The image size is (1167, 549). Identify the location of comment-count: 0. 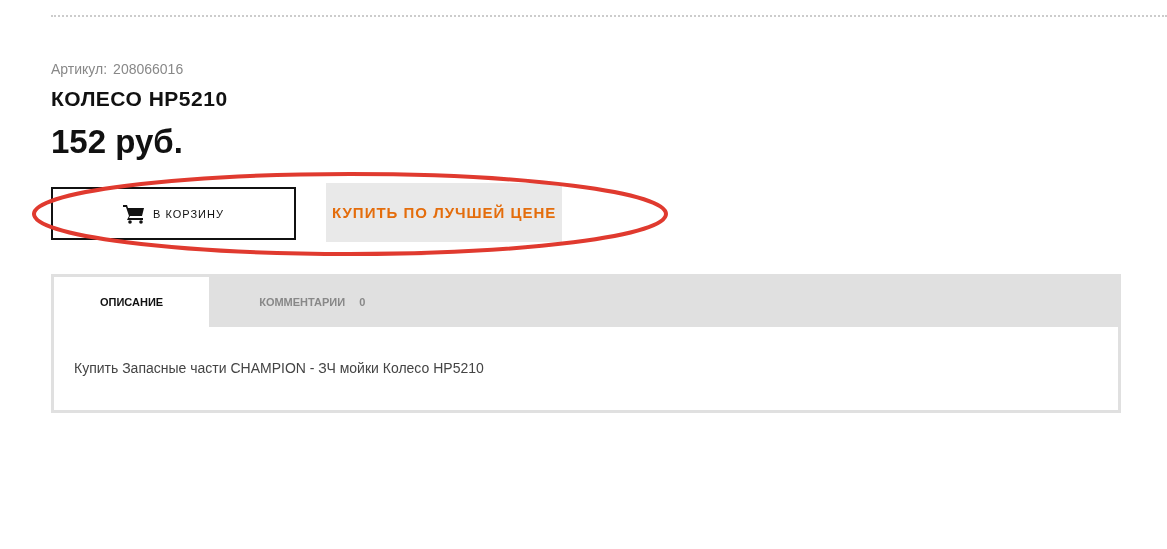
(362, 302).